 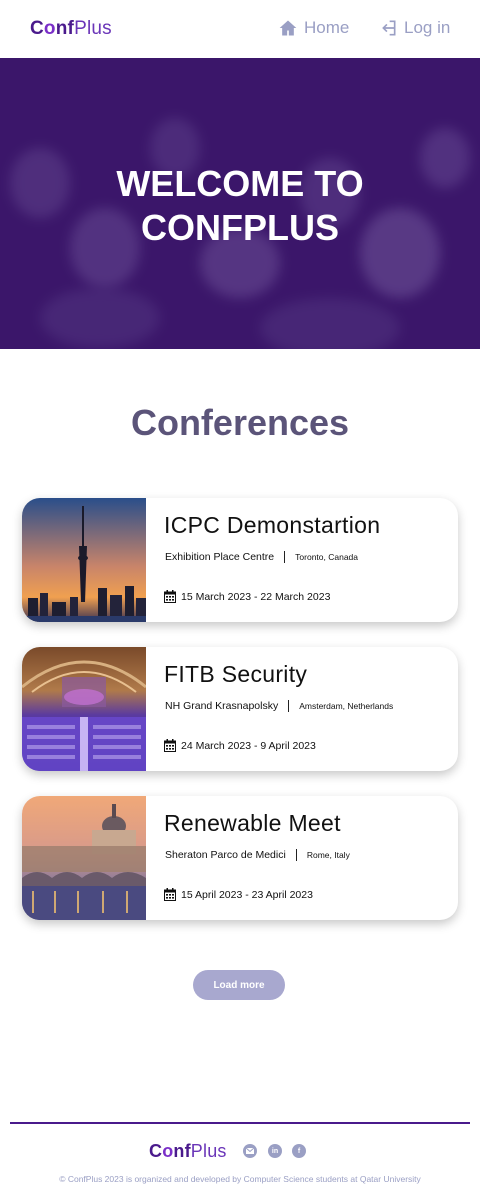 What do you see at coordinates (240, 183) in the screenshot?
I see `hero-title-line1: WELCOME TO` at bounding box center [240, 183].